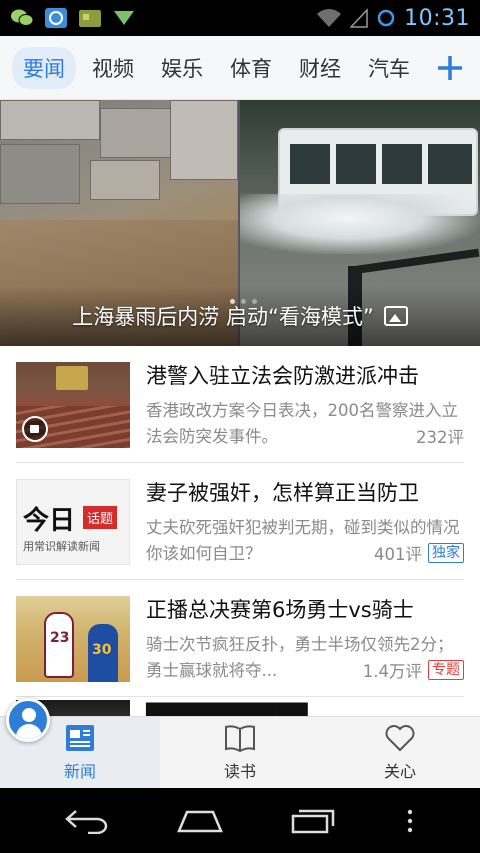  I want to click on overflow-menu-button, so click(410, 821).